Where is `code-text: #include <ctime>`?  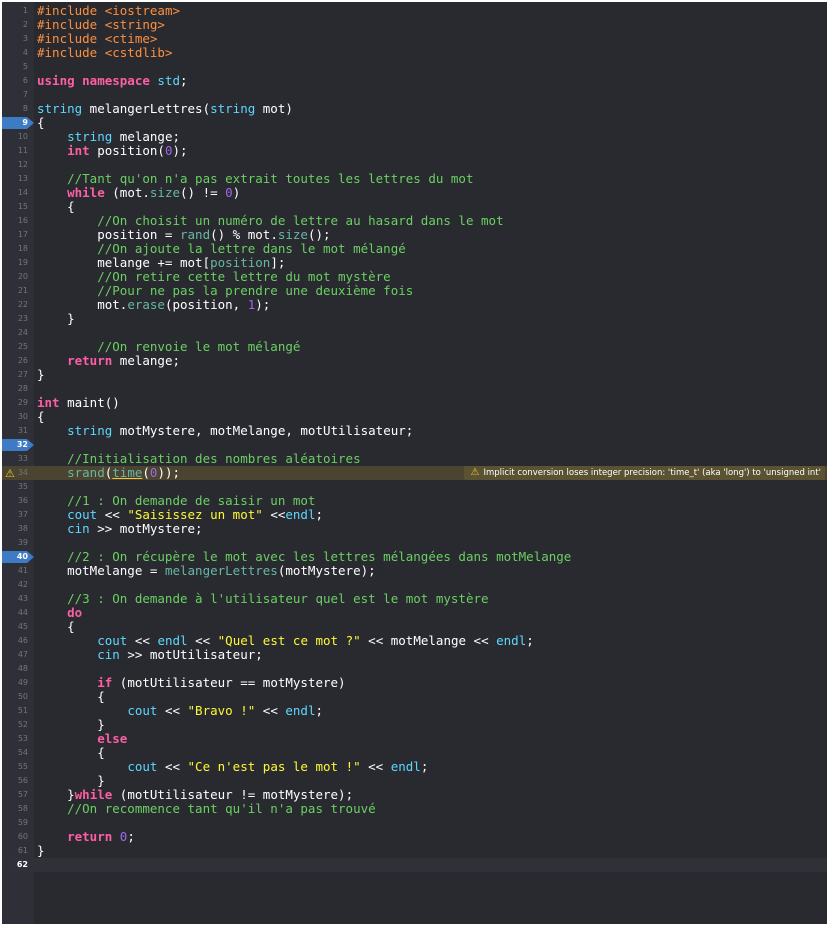 code-text: #include <ctime> is located at coordinates (97, 39).